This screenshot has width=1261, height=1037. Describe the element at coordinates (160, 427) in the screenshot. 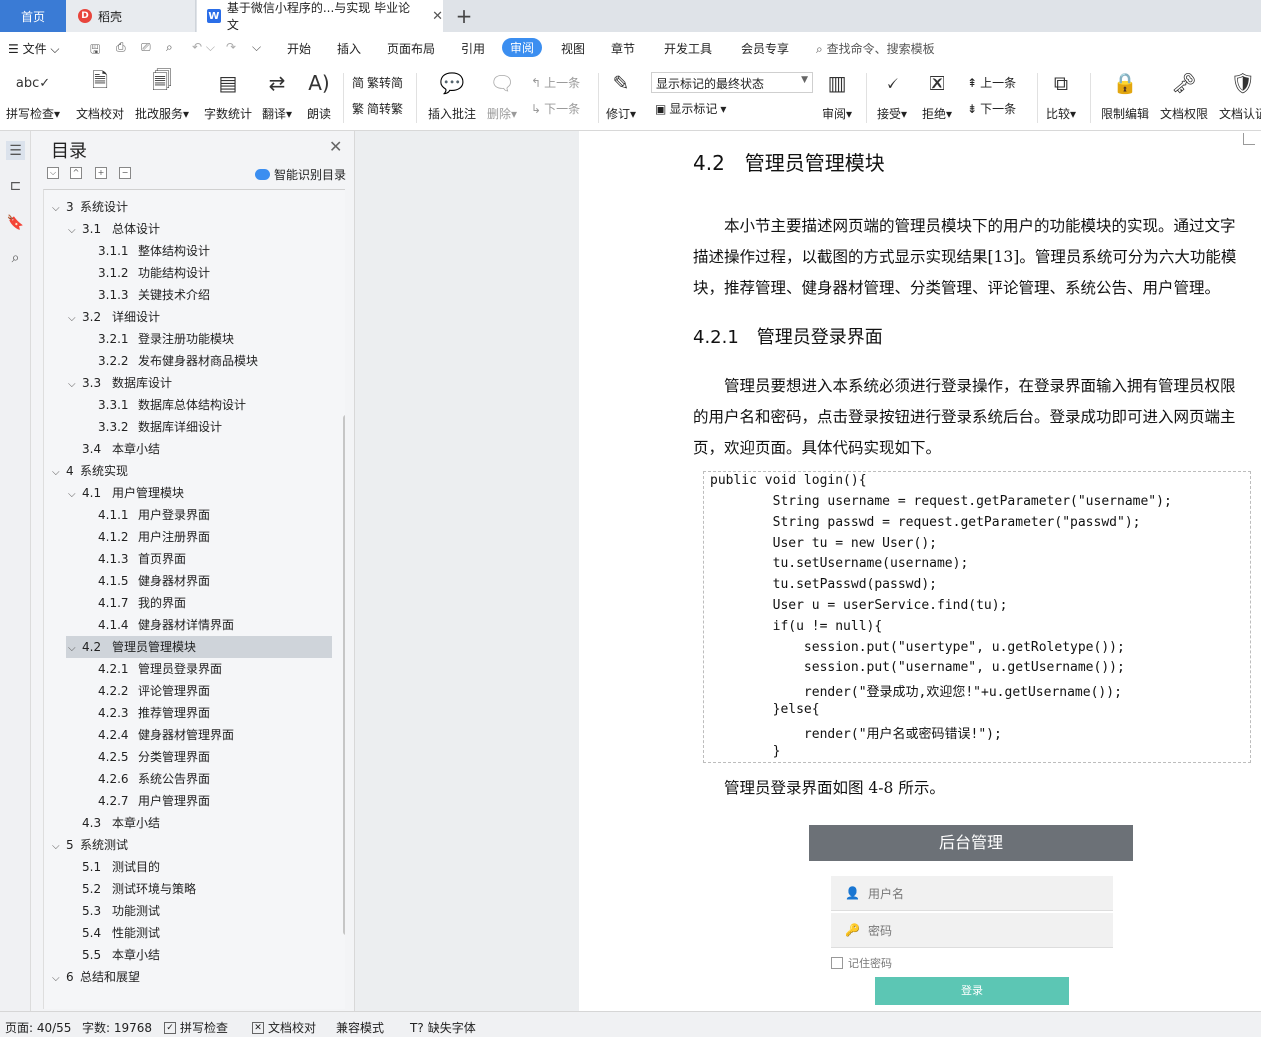

I see `toc-item: 3.3.2 数据库详细设计` at that location.